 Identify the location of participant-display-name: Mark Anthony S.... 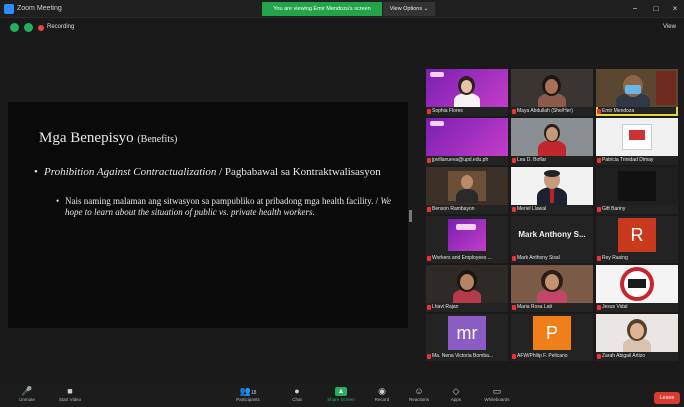
(552, 234).